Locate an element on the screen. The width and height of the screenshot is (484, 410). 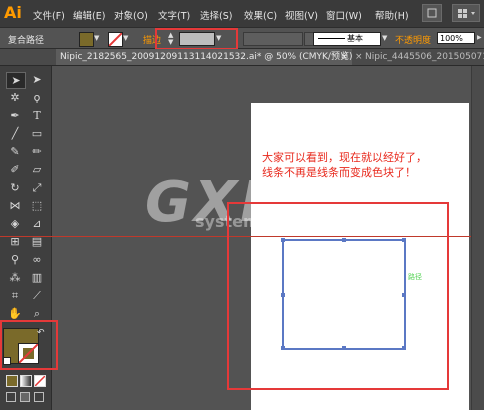
stroke-profile-select: 基本 is located at coordinates (347, 39).